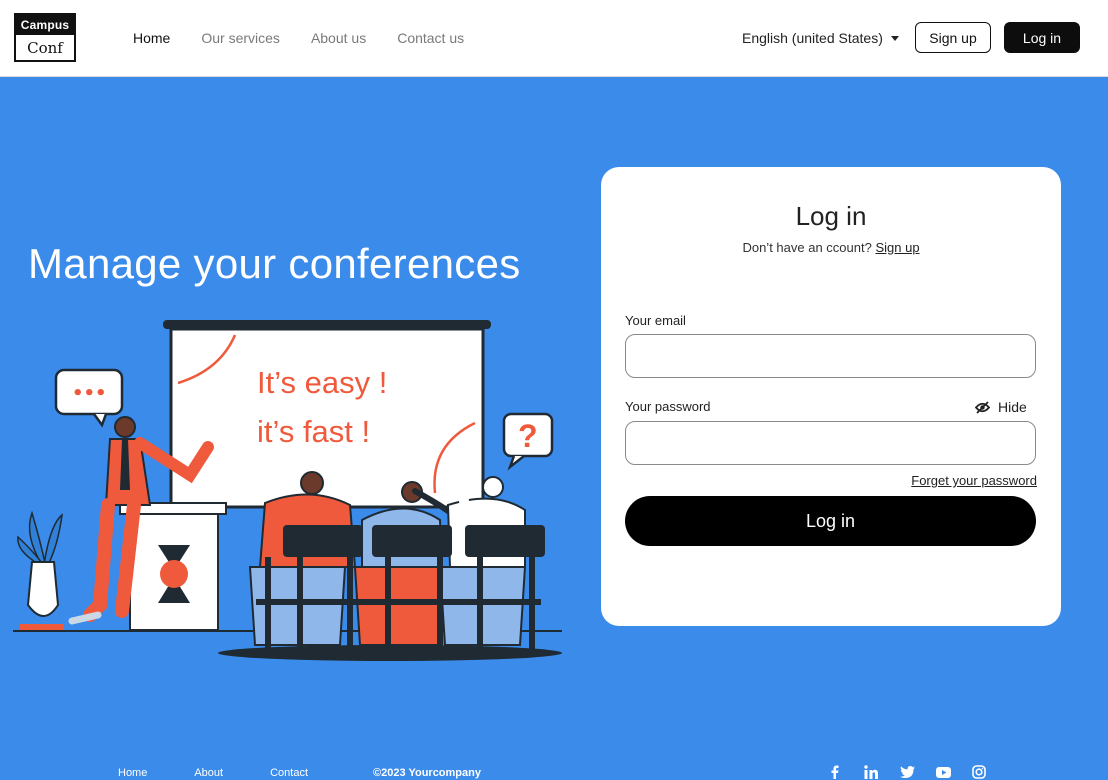  Describe the element at coordinates (894, 38) in the screenshot. I see `caret-down-icon` at that location.